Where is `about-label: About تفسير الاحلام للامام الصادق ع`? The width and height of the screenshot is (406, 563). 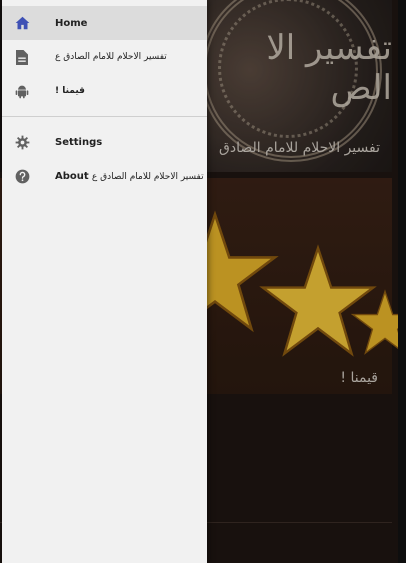 about-label: About تفسير الاحلام للامام الصادق ع is located at coordinates (129, 176).